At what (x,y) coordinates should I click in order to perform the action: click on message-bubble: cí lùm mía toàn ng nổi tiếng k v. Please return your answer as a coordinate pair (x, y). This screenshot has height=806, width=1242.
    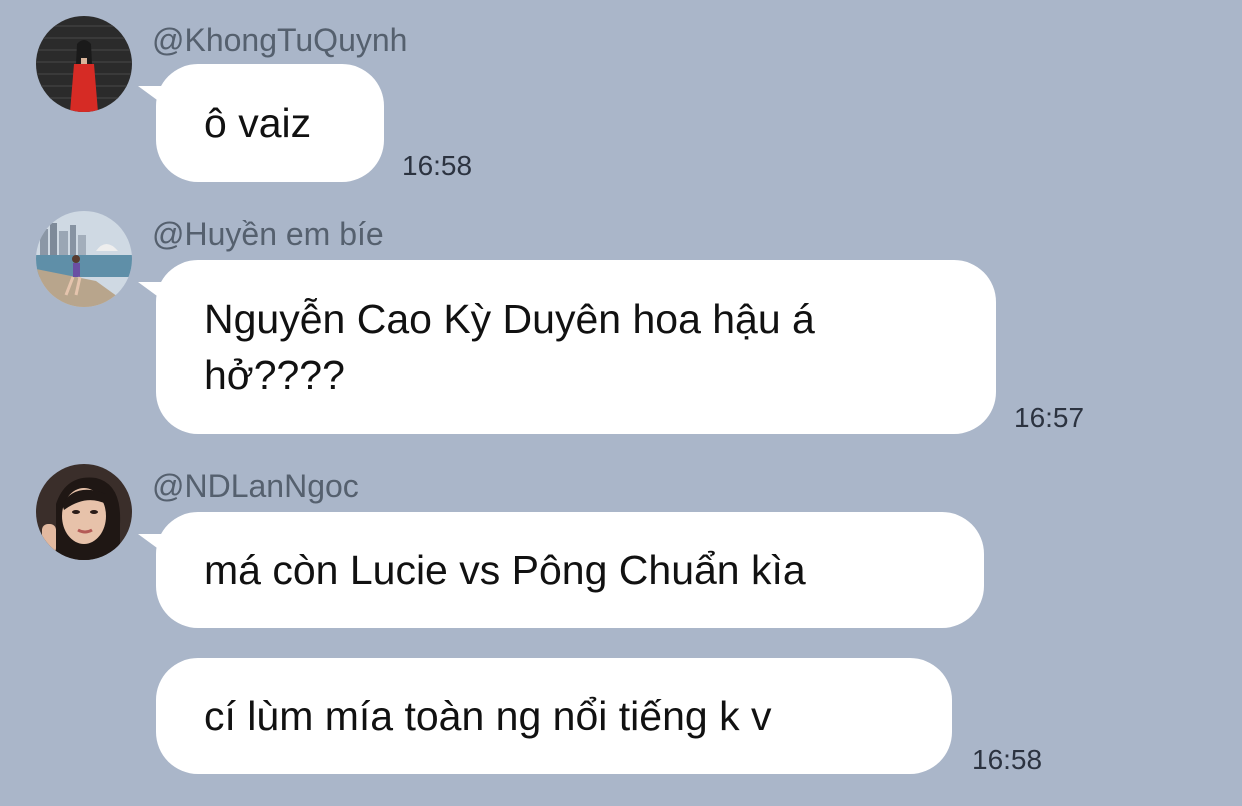
    Looking at the image, I should click on (554, 716).